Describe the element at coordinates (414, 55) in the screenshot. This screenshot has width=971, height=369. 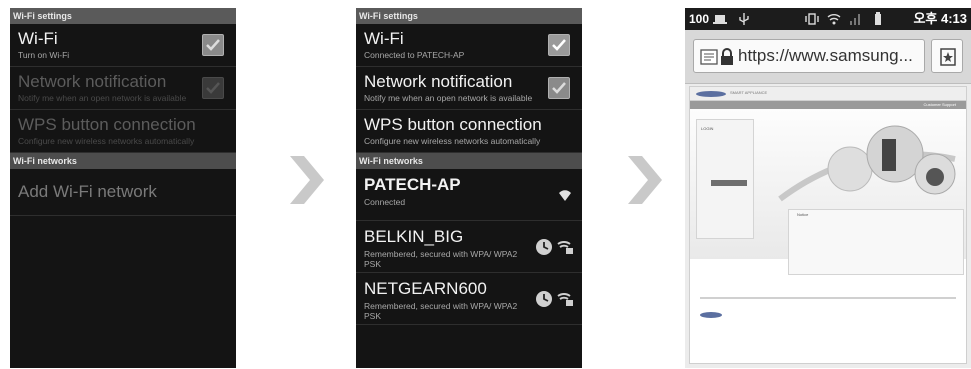
I see `item-subtitle: Connected to PATECH-AP` at that location.